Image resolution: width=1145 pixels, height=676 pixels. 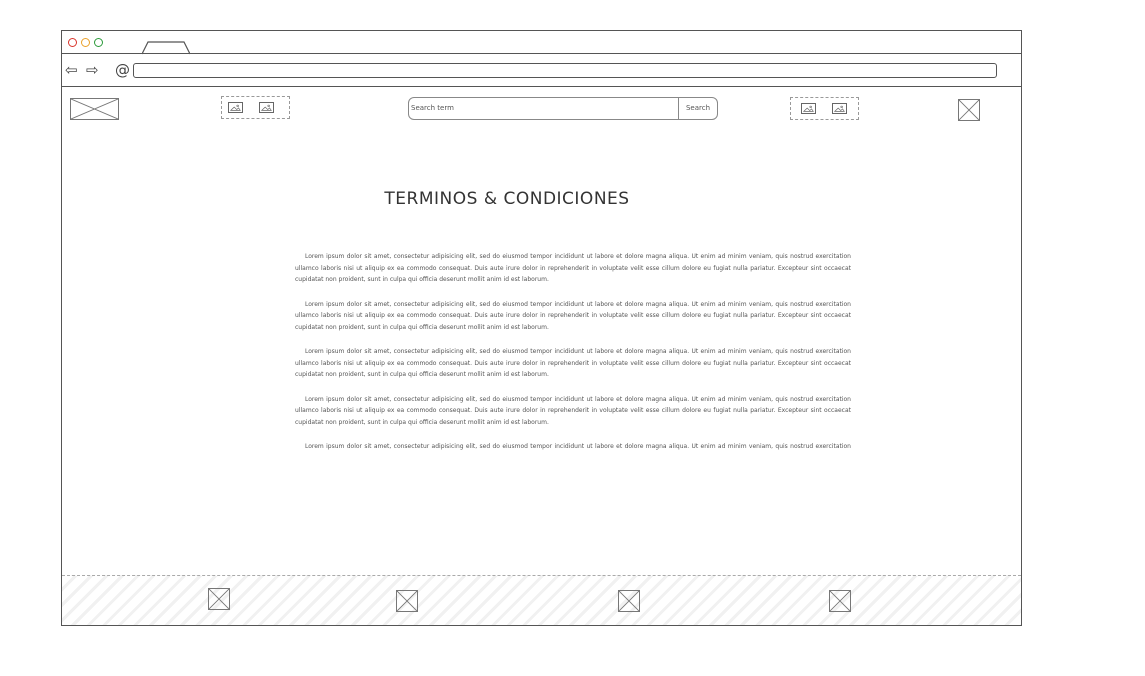 I want to click on title-bar, so click(x=541, y=43).